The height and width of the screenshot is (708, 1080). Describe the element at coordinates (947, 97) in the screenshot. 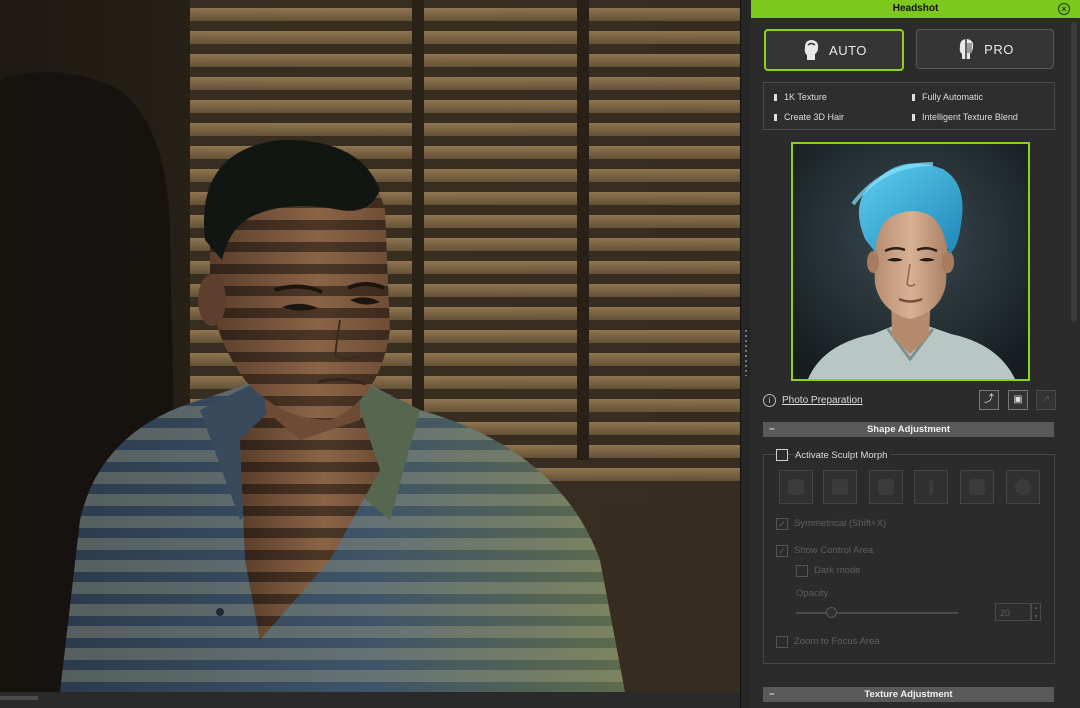

I see `feature-fully-automatic: Fully Automatic` at that location.